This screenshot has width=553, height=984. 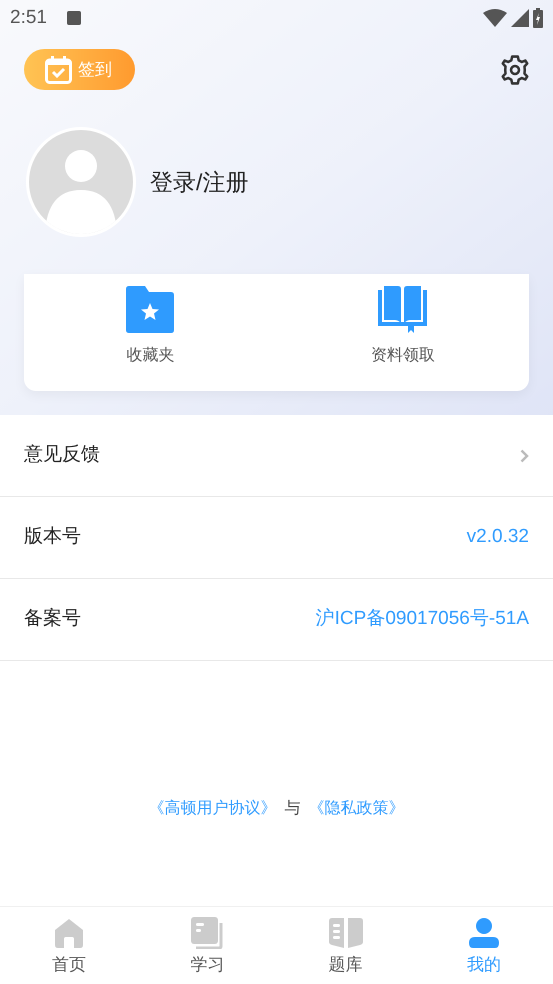 I want to click on tab-button: 学习, so click(x=207, y=945).